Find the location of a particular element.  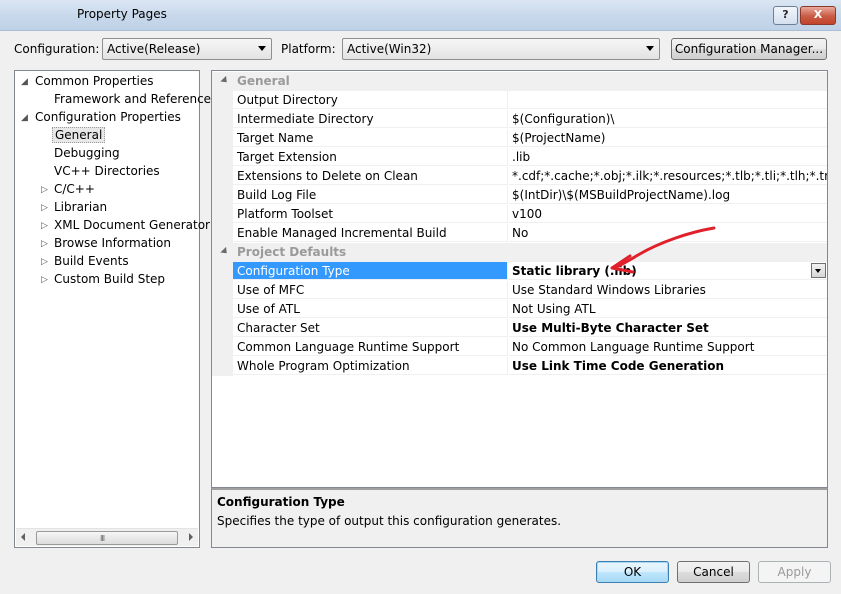

property-row: Platform Toolset v100 is located at coordinates (519, 214).